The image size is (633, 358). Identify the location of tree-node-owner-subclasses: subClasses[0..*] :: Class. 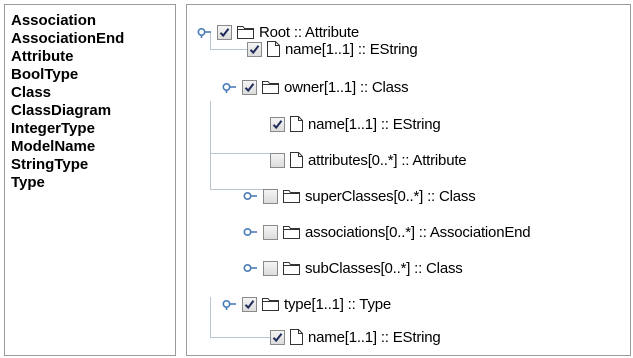
(353, 268).